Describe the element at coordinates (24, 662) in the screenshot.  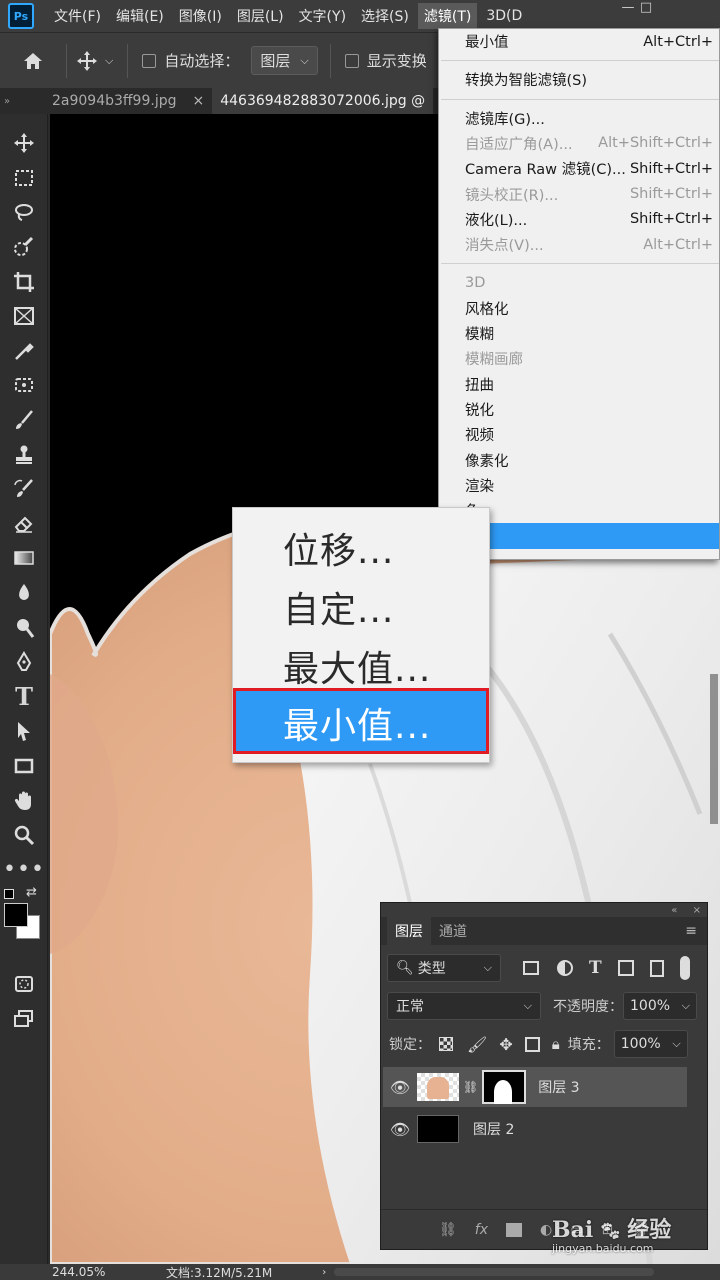
I see `pen-icon` at that location.